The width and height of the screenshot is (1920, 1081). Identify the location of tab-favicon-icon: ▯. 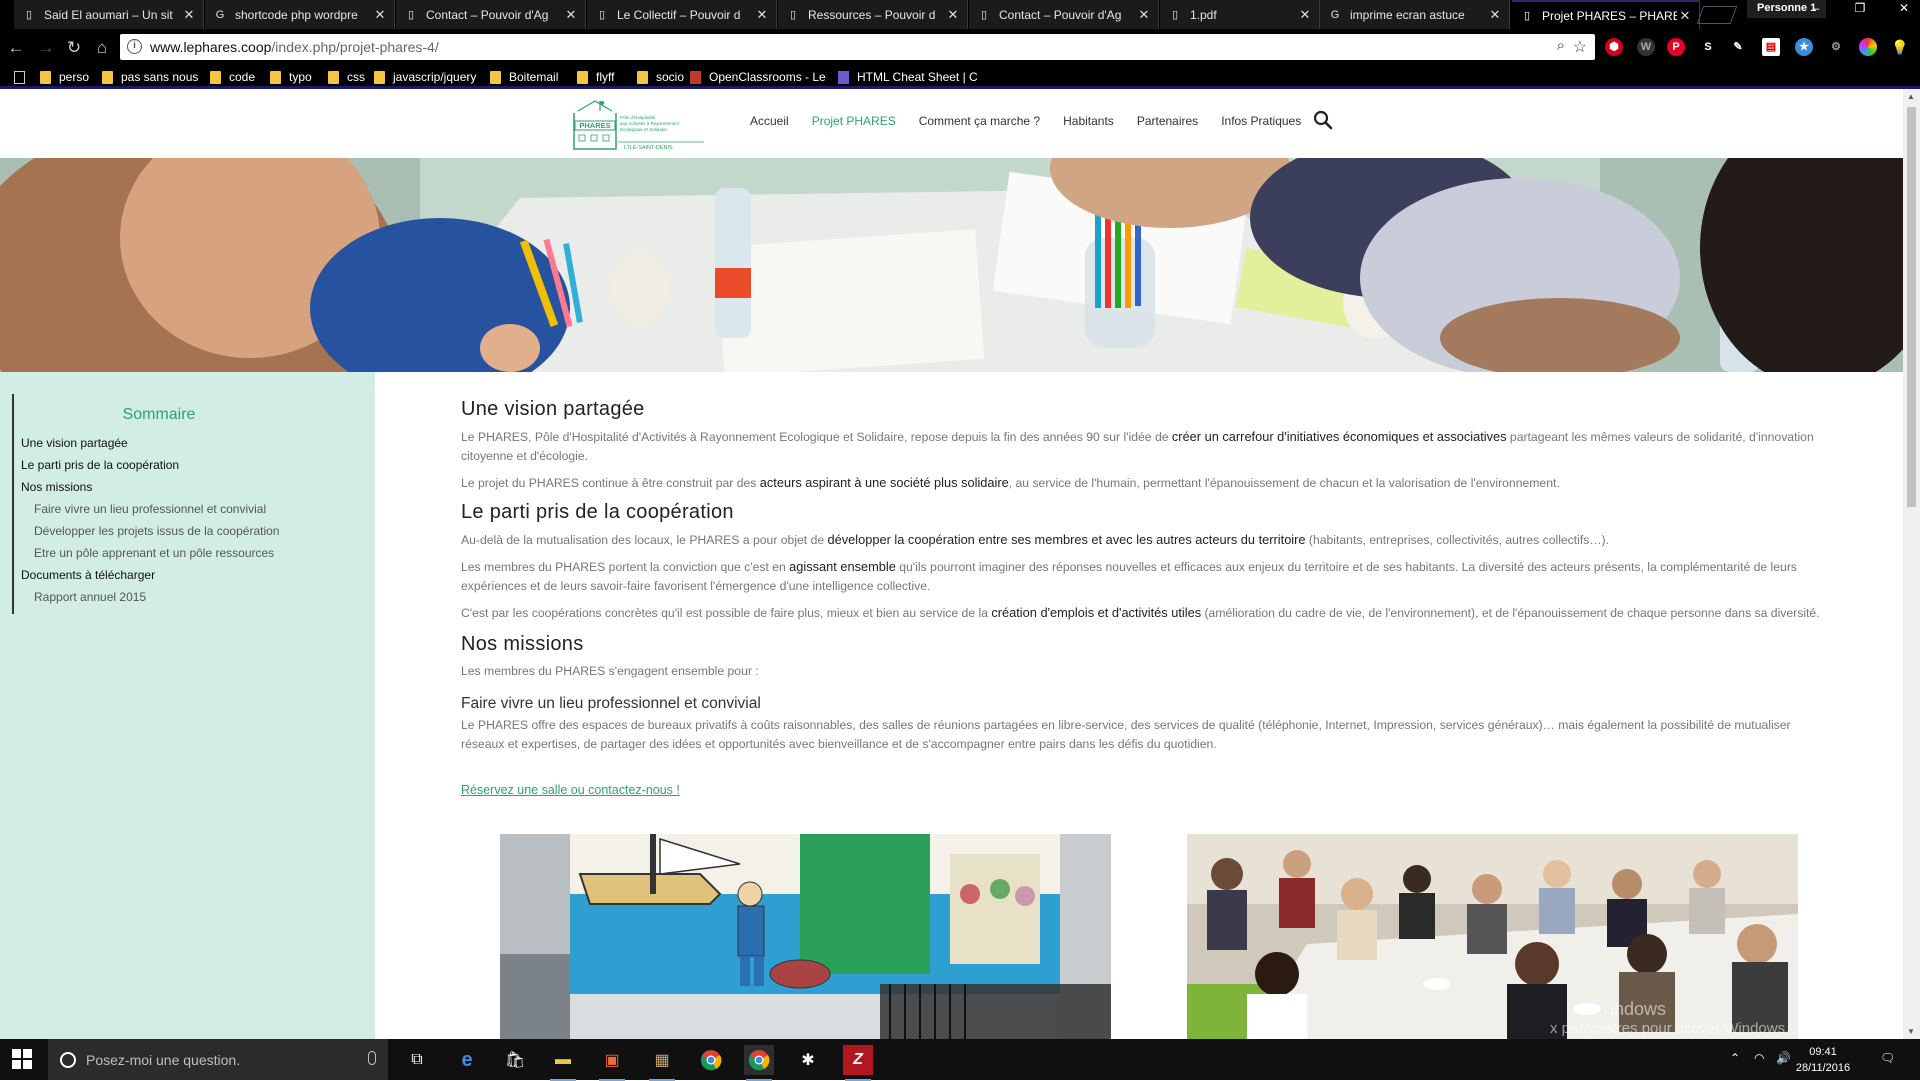
(1527, 16).